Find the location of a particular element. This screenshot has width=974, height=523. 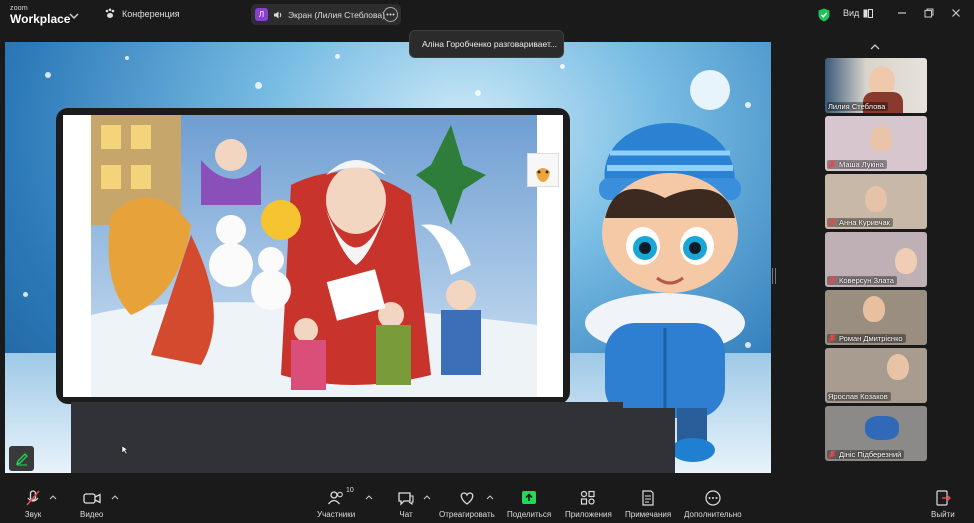

more-button: Дополнительно is located at coordinates (713, 504).